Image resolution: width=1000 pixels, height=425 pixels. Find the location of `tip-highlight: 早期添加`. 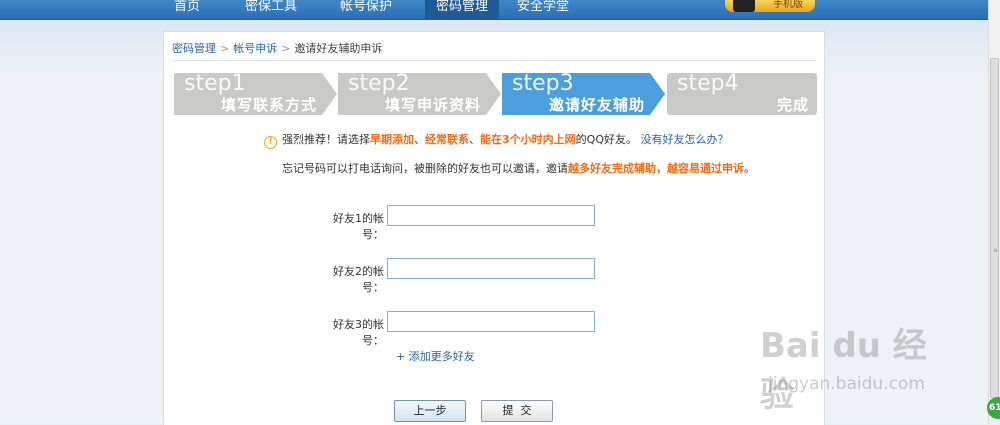

tip-highlight: 早期添加 is located at coordinates (392, 139).